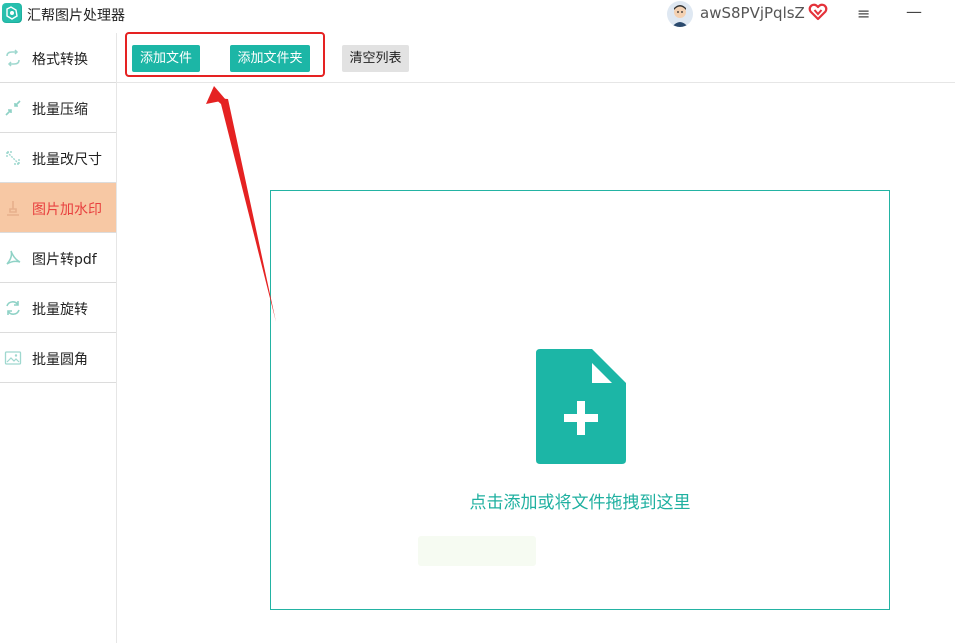 The width and height of the screenshot is (955, 643). I want to click on sidebar-item-label: 批量旋转, so click(60, 310).